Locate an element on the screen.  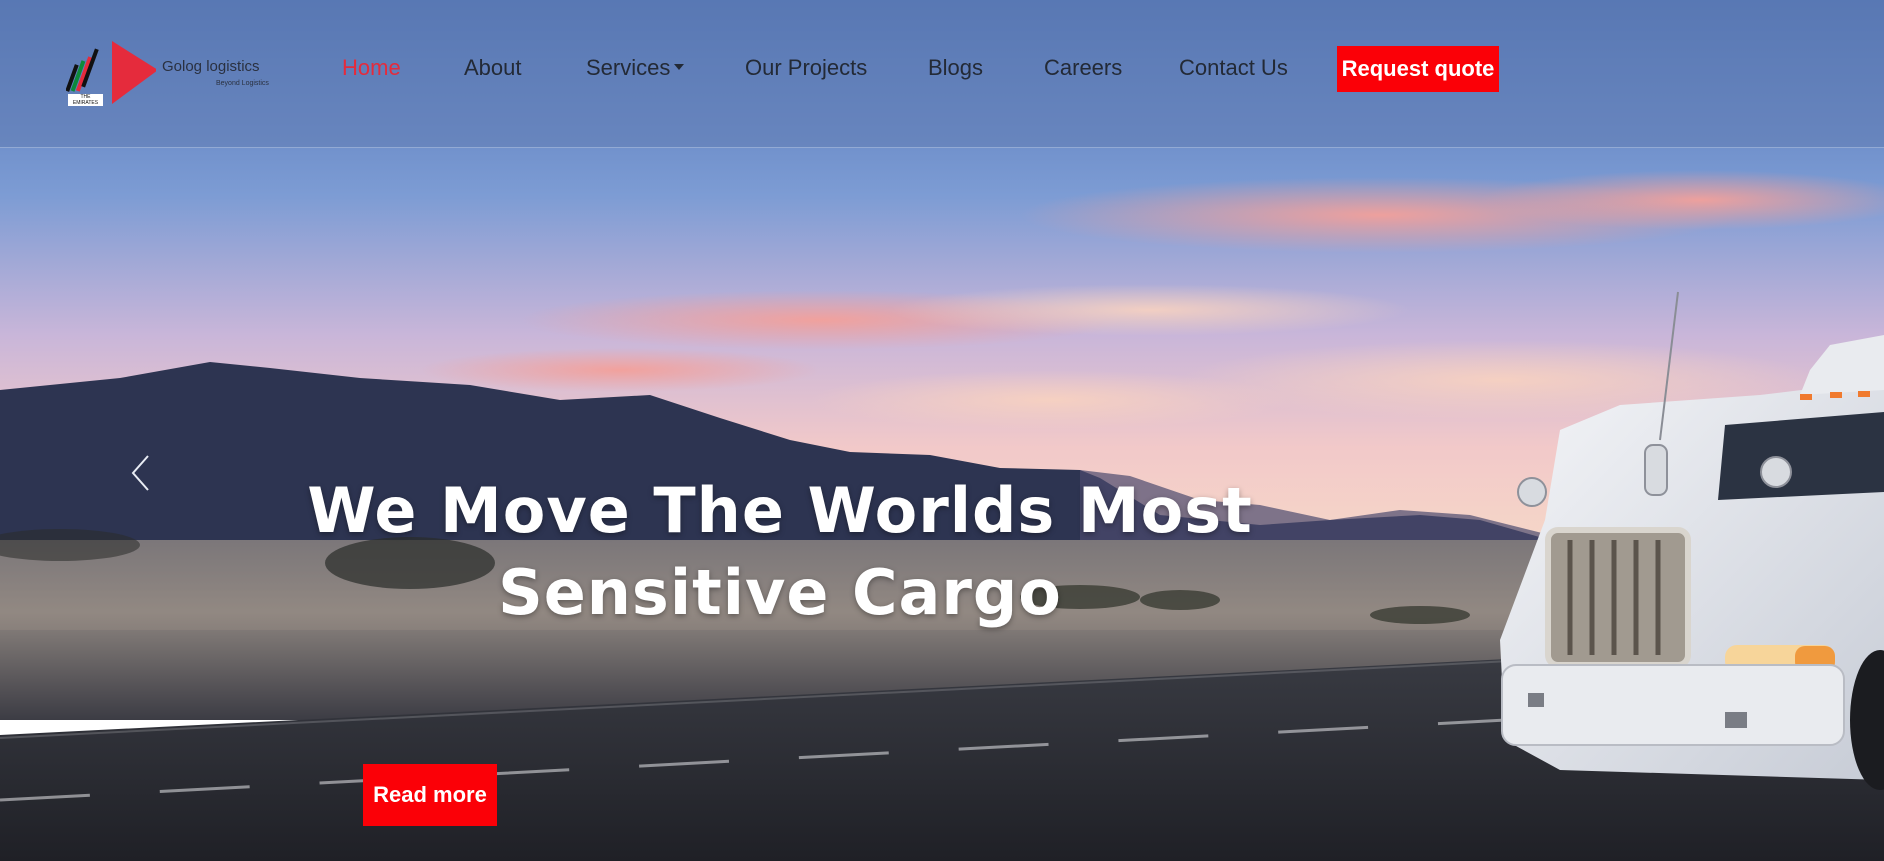
chevron-left-icon is located at coordinates (140, 473).